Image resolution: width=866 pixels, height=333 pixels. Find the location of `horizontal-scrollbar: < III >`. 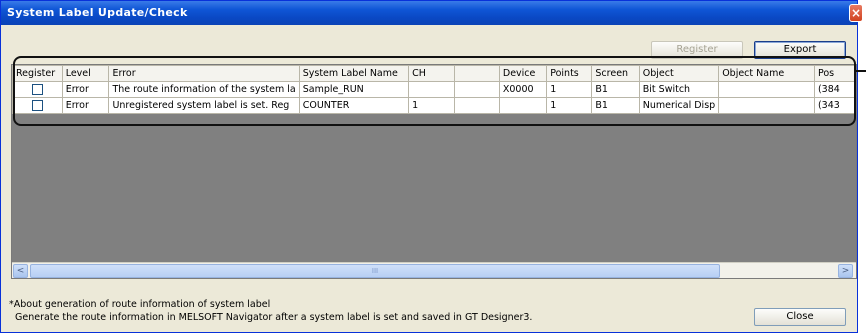

horizontal-scrollbar: < III > is located at coordinates (434, 270).